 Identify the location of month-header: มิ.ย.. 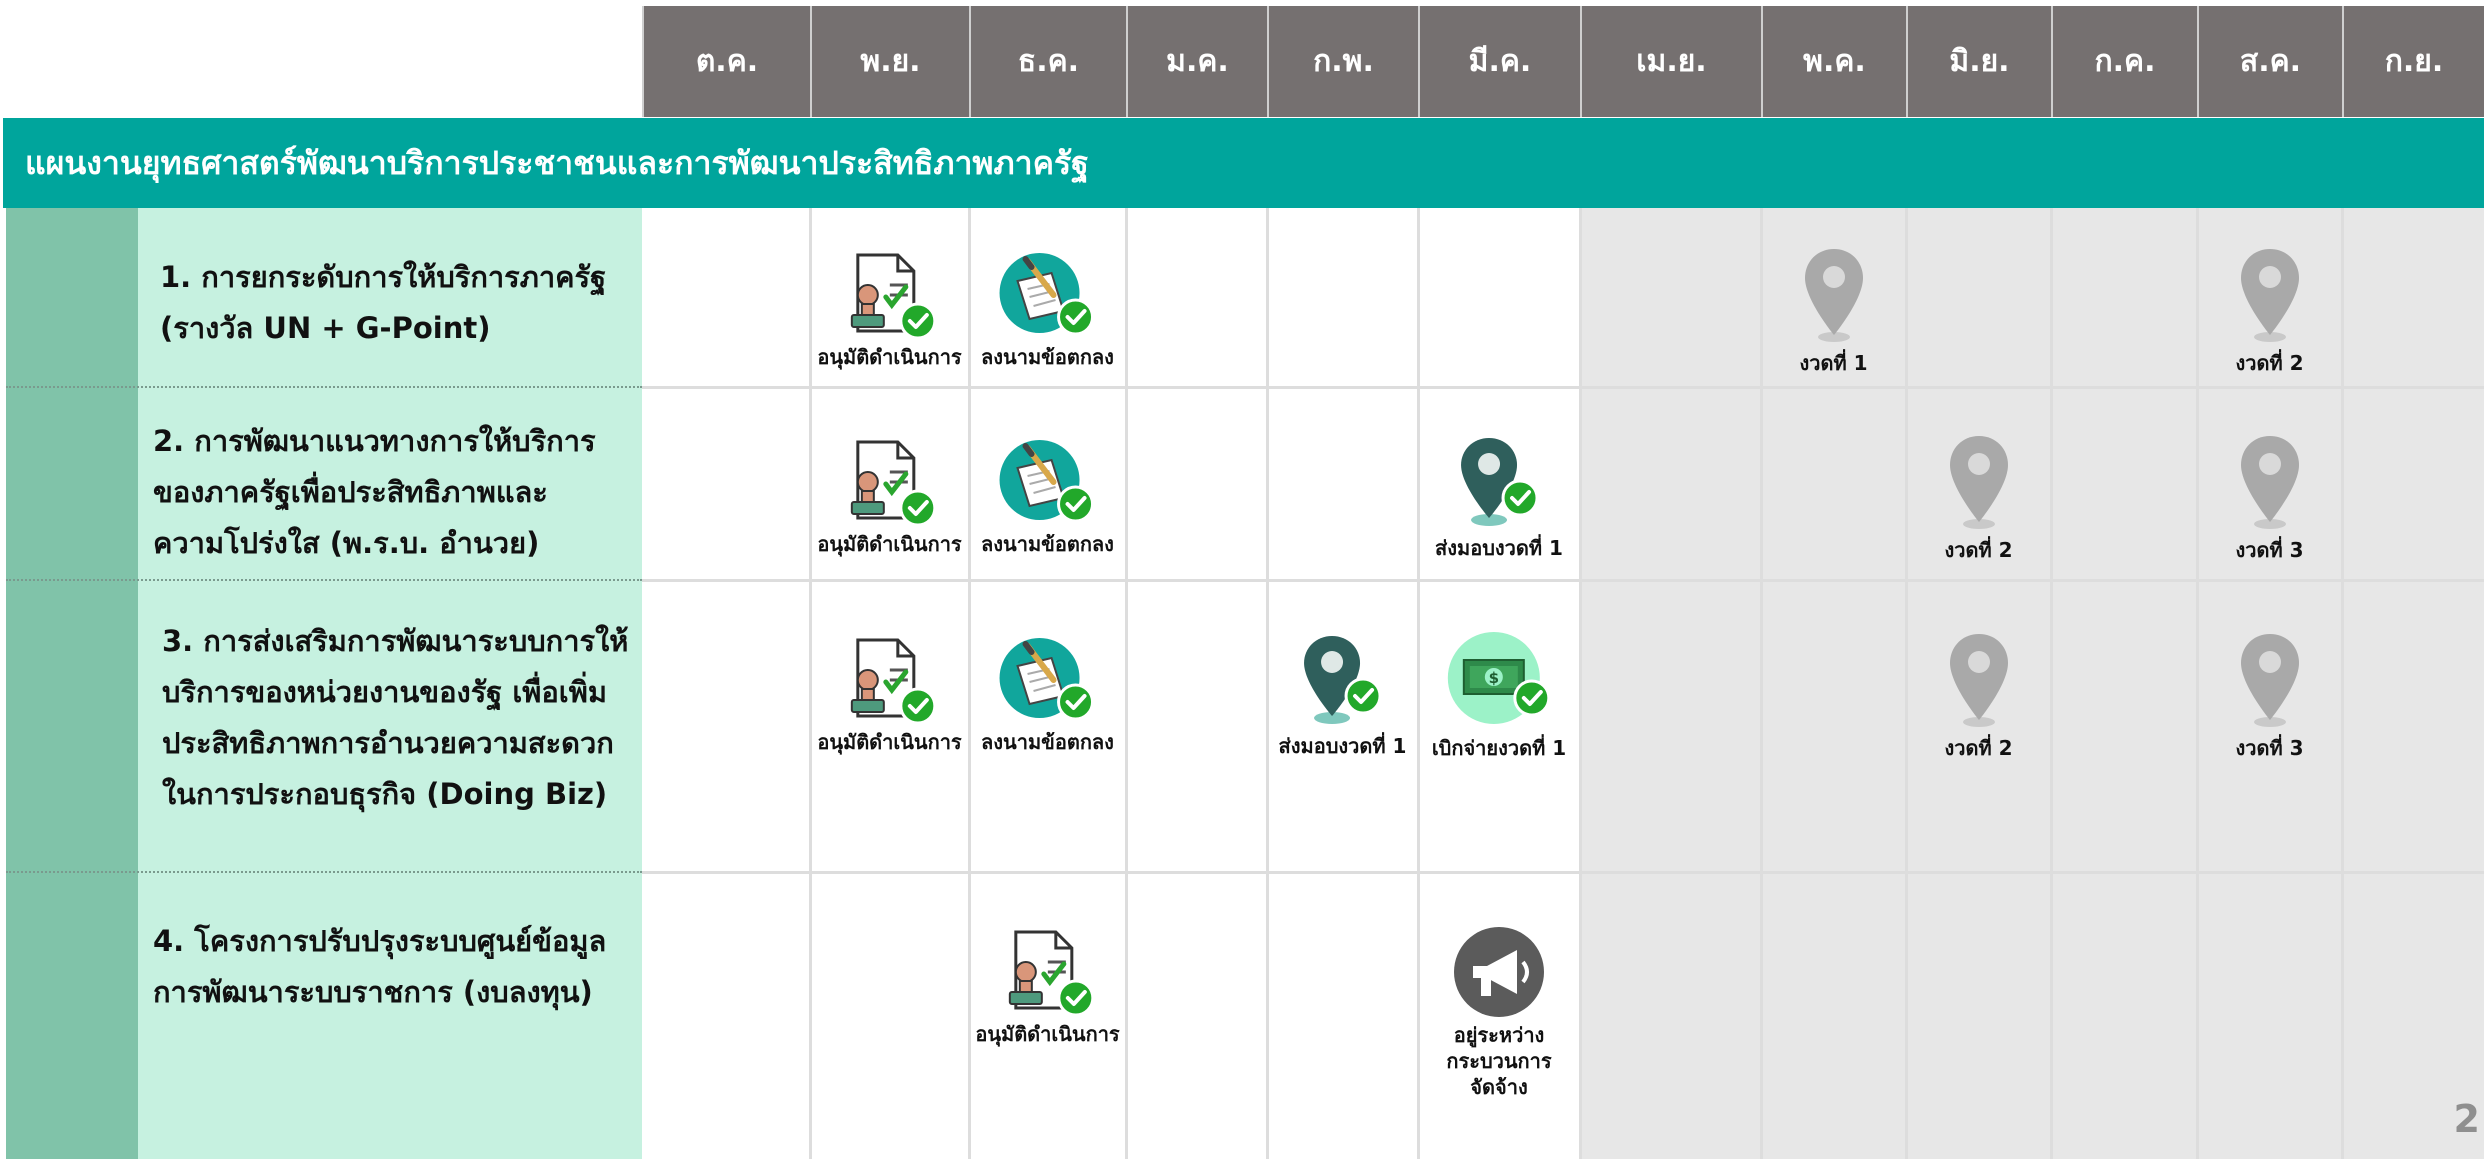
(1978, 61).